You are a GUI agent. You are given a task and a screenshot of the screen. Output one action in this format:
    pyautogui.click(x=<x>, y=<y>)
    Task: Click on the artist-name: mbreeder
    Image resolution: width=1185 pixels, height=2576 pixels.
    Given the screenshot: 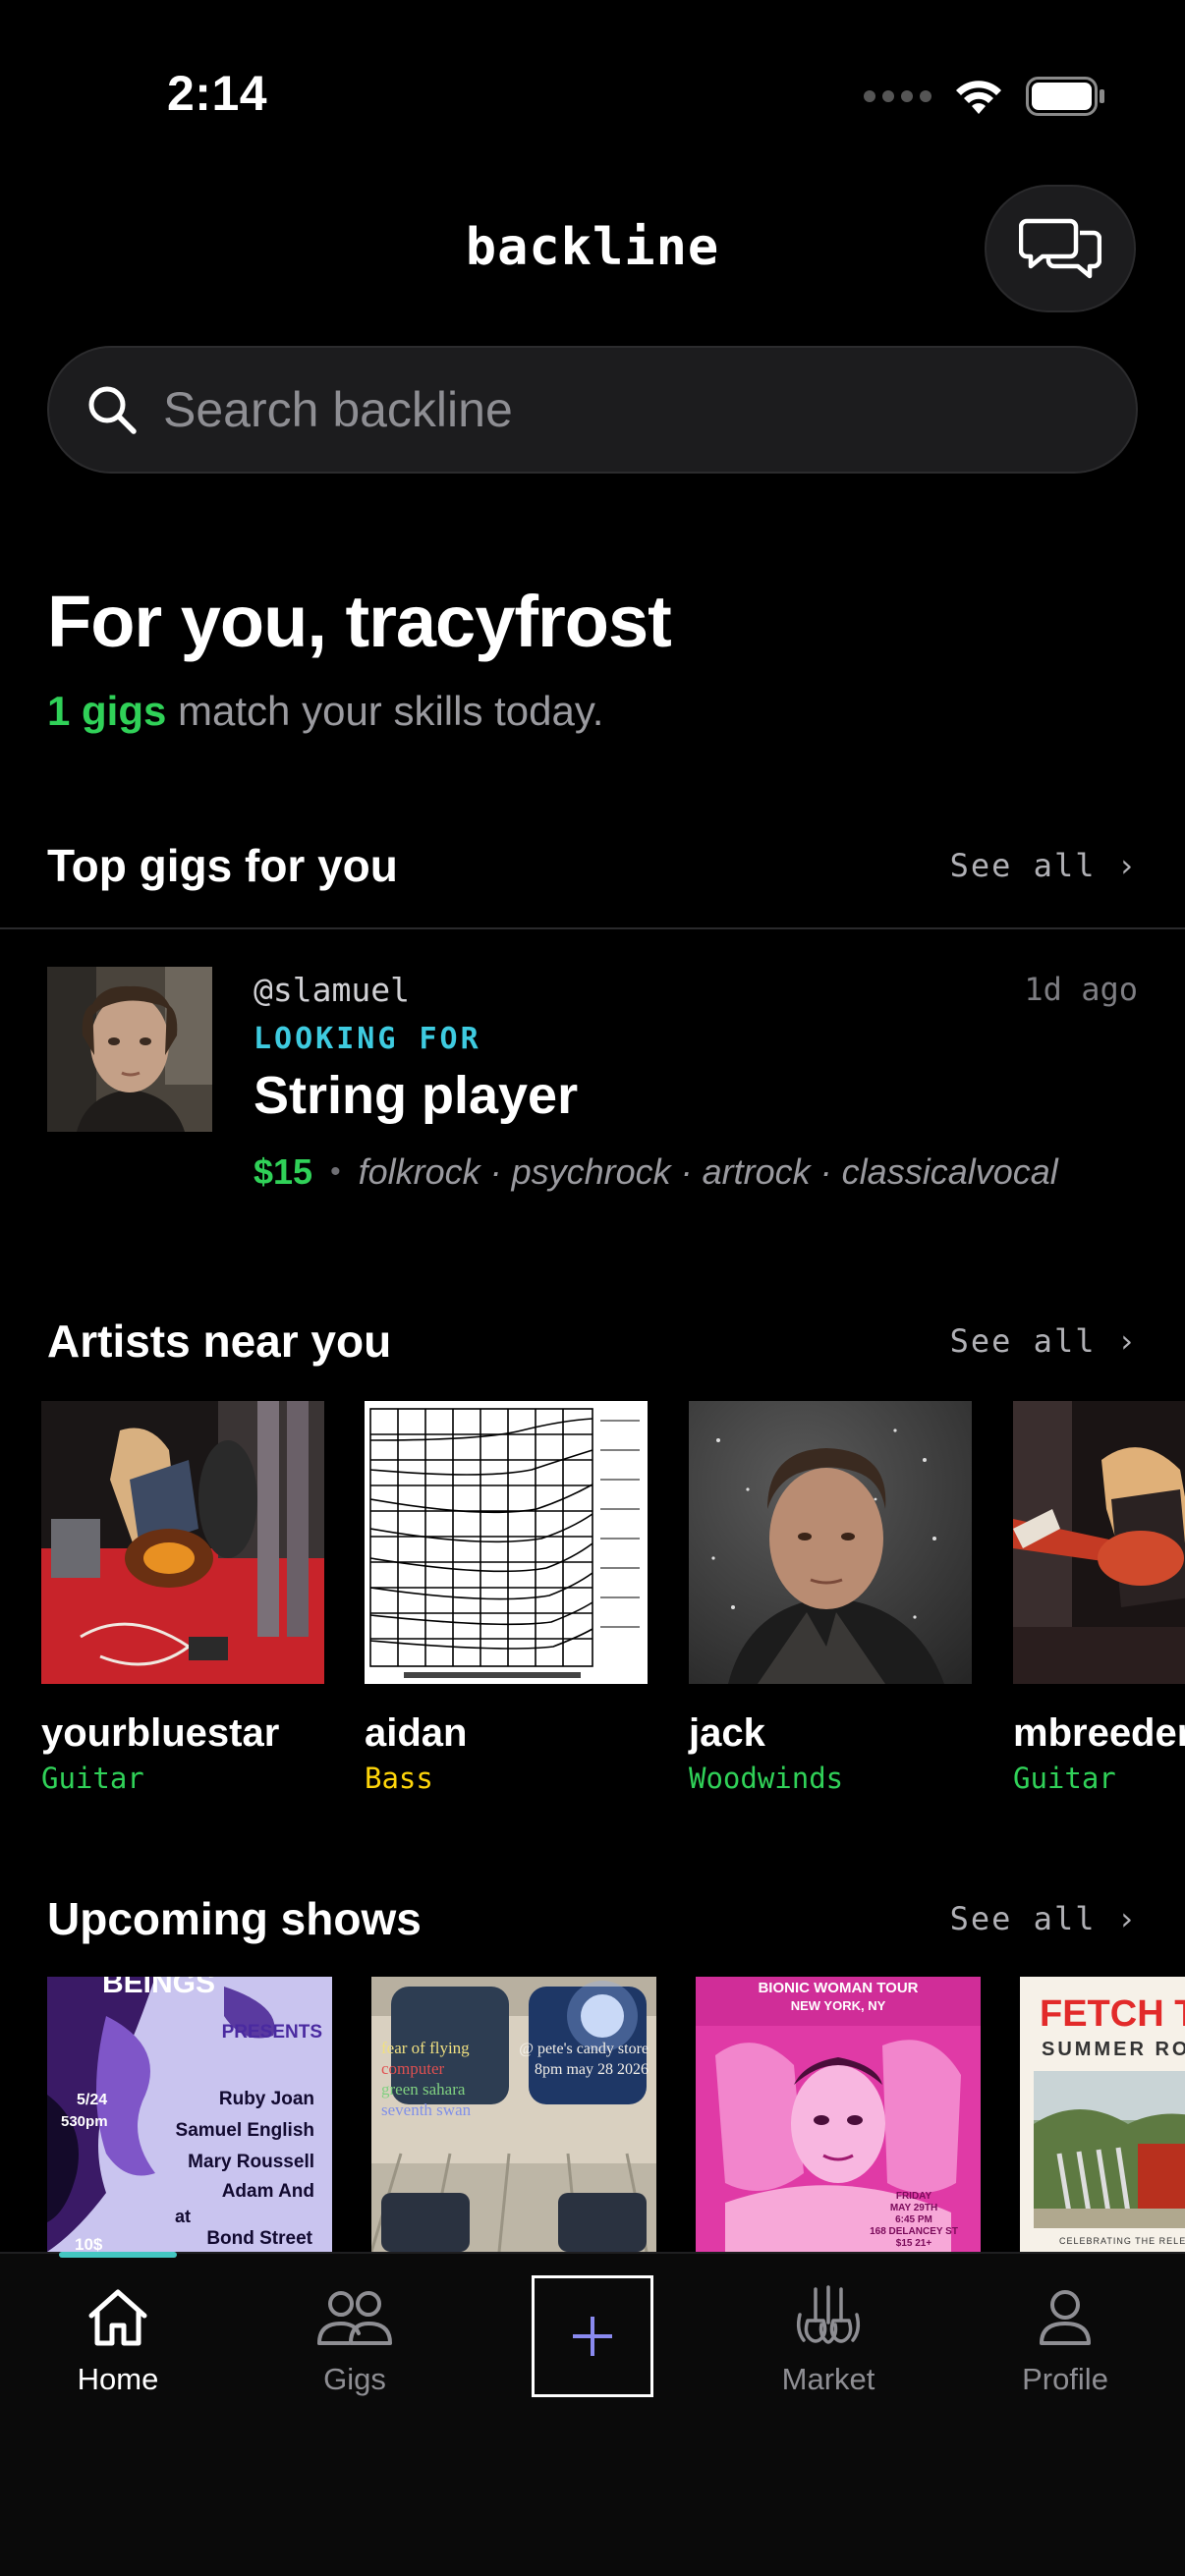 What is the action you would take?
    pyautogui.click(x=1099, y=1733)
    